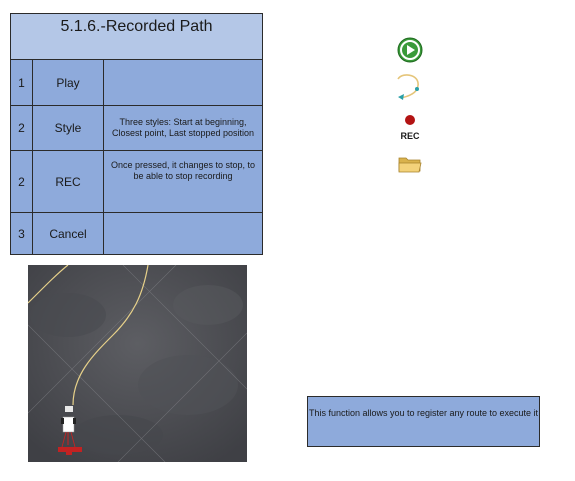 The width and height of the screenshot is (575, 481). I want to click on row-number: 3, so click(22, 233).